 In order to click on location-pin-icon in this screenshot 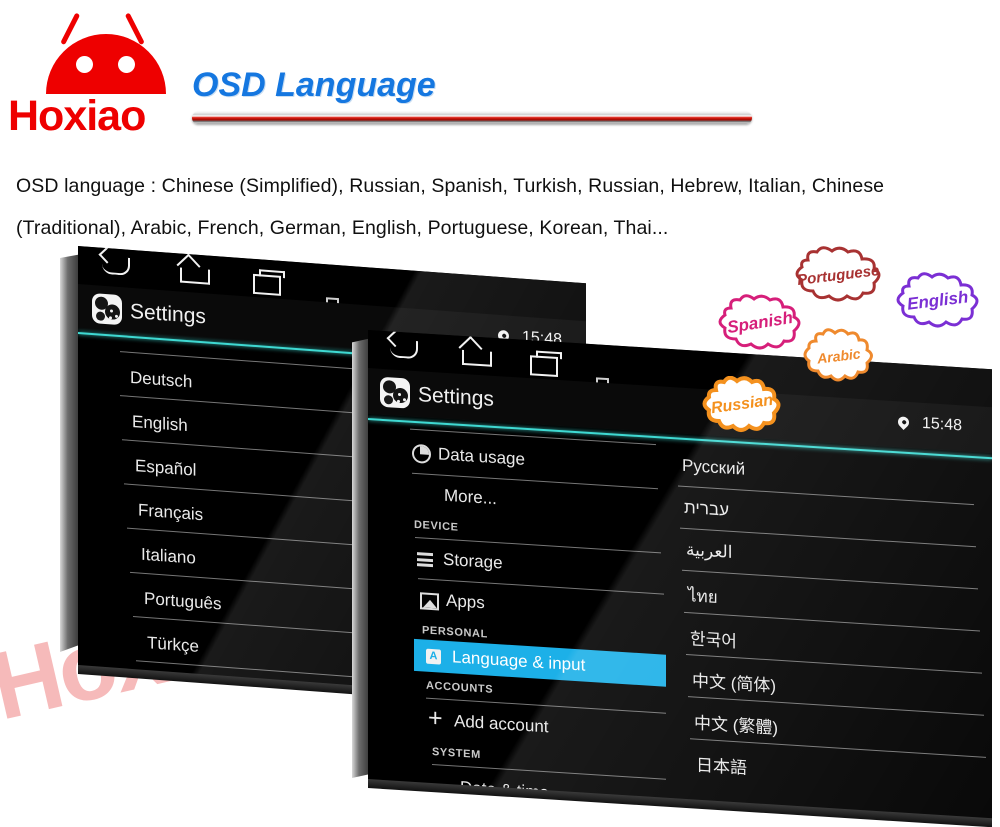, I will do `click(903, 422)`.